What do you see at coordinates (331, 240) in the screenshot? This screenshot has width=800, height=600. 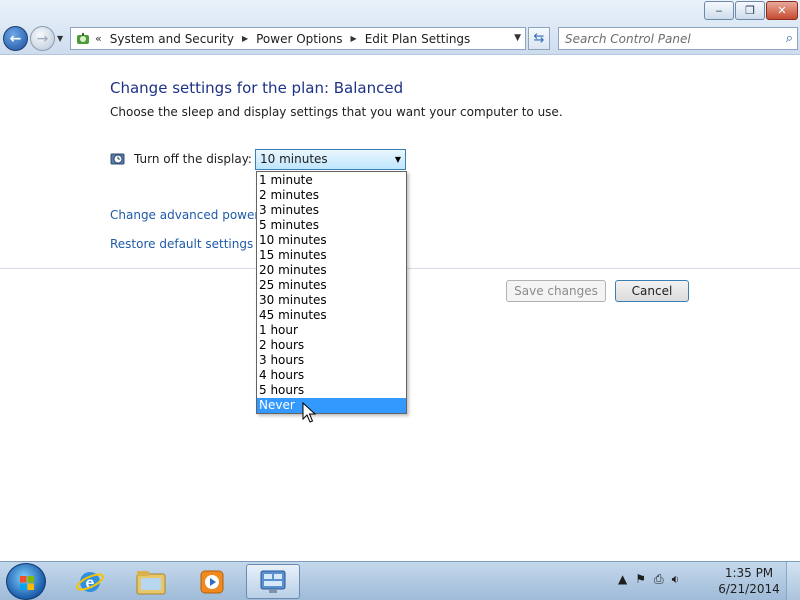 I see `option-10-minutes: 10 minutes` at bounding box center [331, 240].